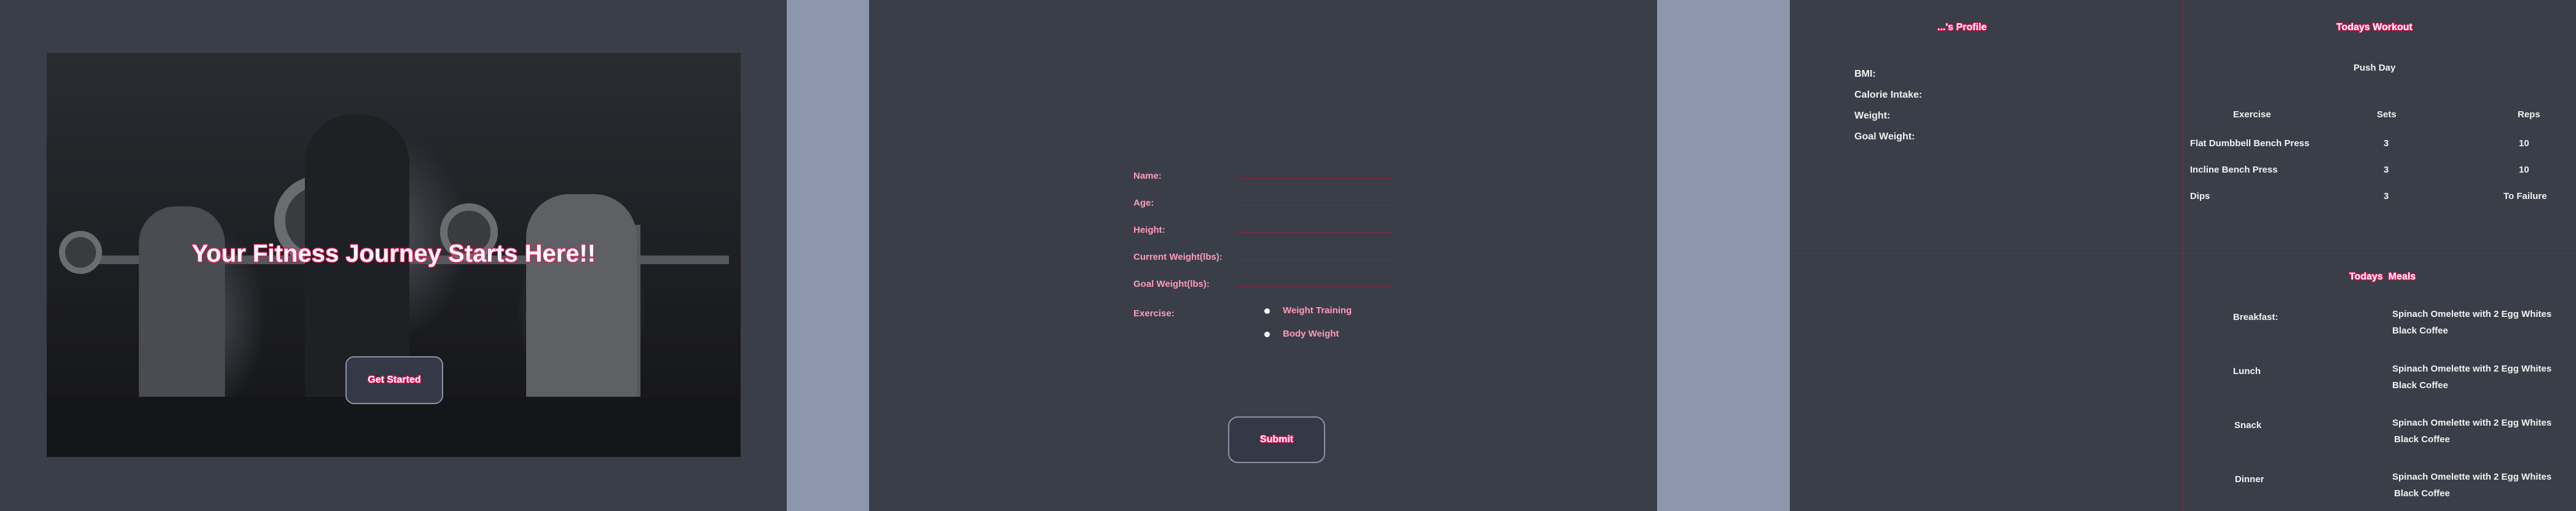 The image size is (2576, 511). I want to click on submit-button: Submit, so click(1277, 439).